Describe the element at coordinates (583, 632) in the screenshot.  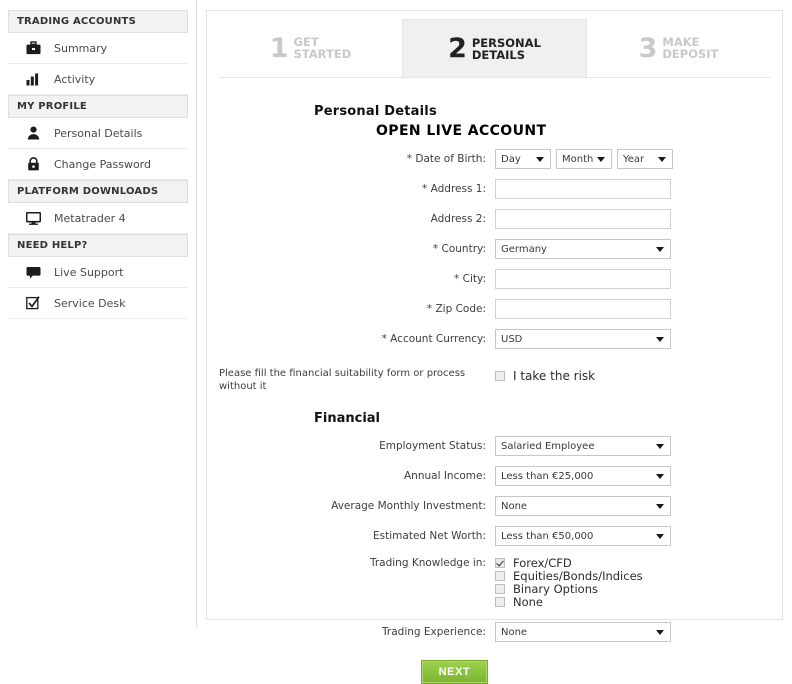
I see `trading-experience-select: None` at that location.